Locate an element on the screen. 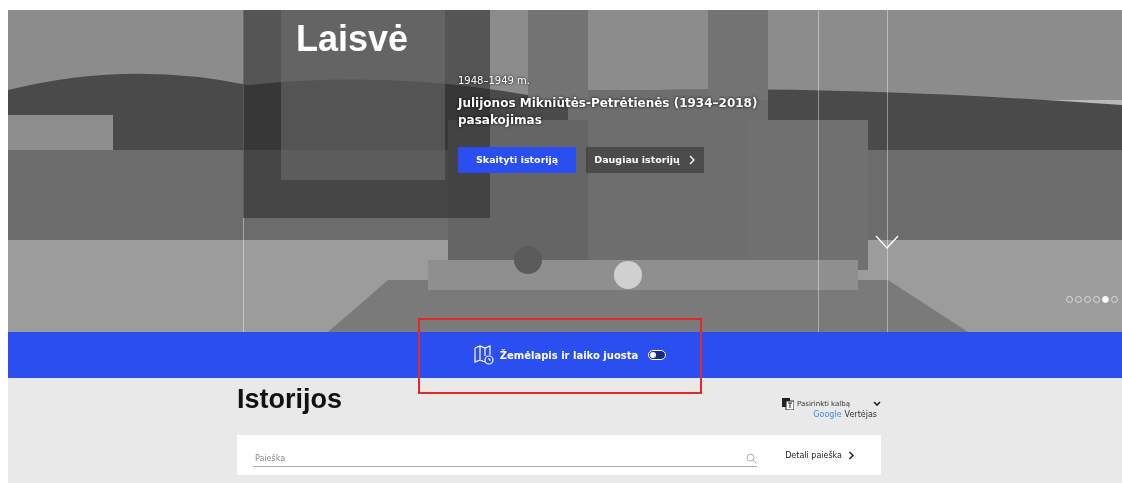  more-stories-button: Daugiau istorijų is located at coordinates (645, 159).